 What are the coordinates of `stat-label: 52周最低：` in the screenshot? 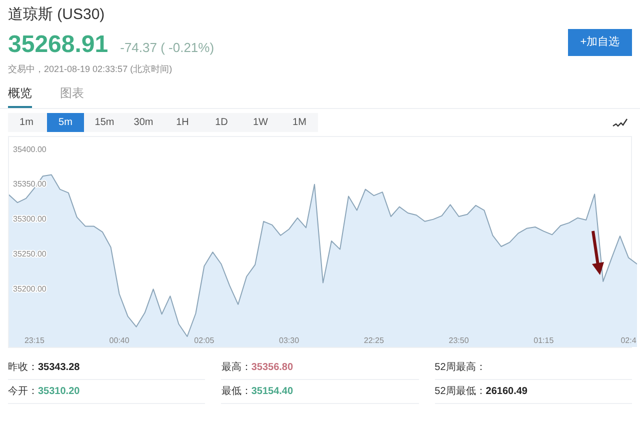 It's located at (460, 392).